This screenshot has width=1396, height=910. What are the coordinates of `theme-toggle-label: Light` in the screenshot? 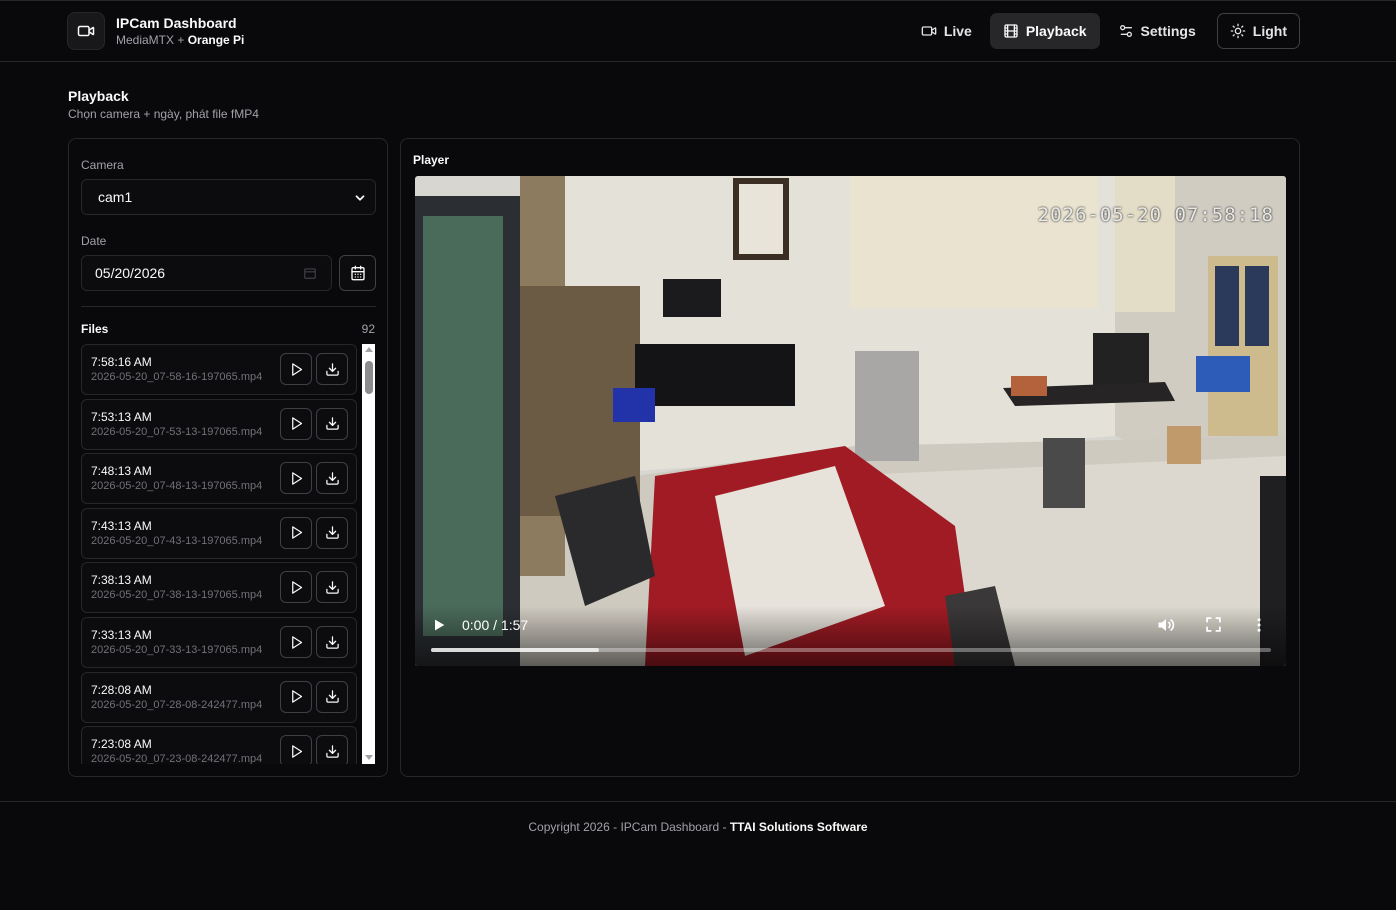 It's located at (1269, 31).